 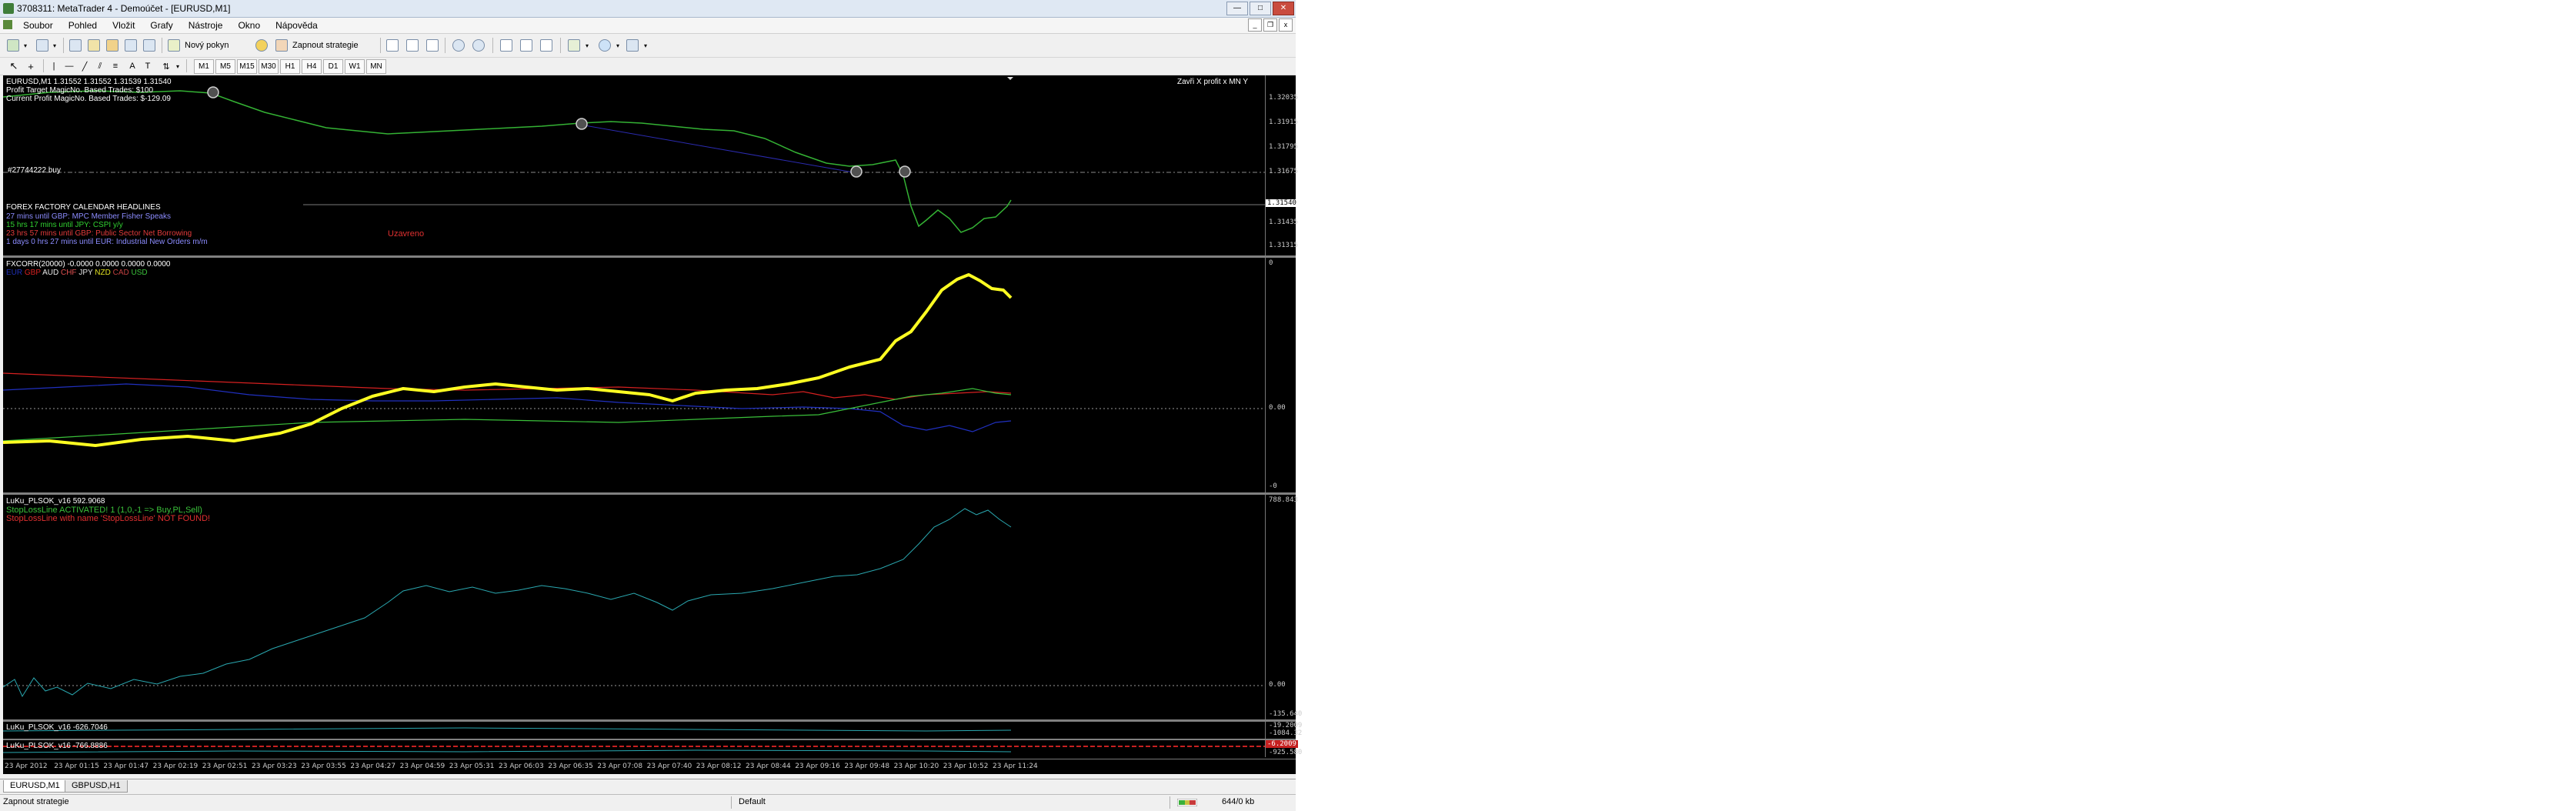 I want to click on menu-soubor: Soubor, so click(x=38, y=25).